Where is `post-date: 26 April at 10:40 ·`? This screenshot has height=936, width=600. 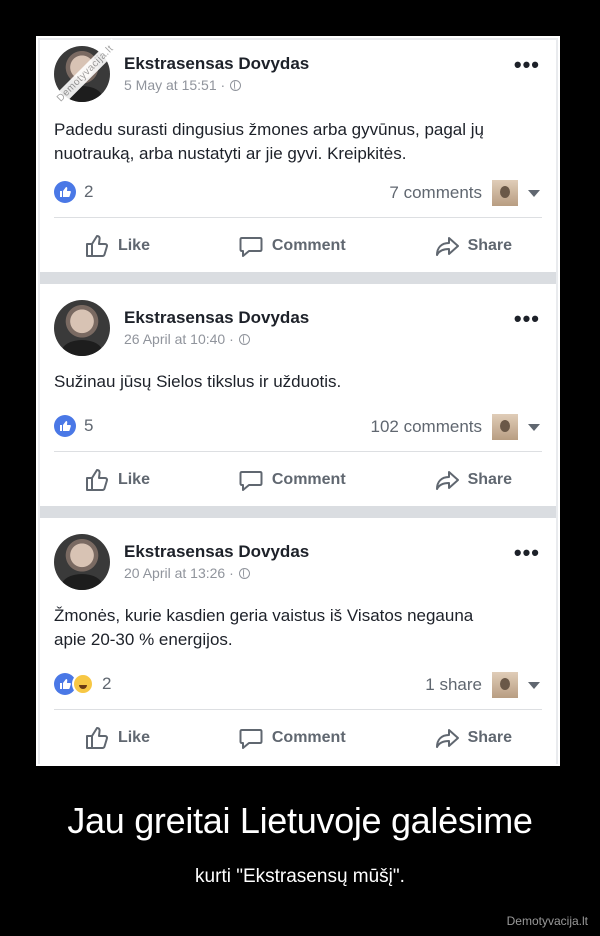
post-date: 26 April at 10:40 · is located at coordinates (187, 339).